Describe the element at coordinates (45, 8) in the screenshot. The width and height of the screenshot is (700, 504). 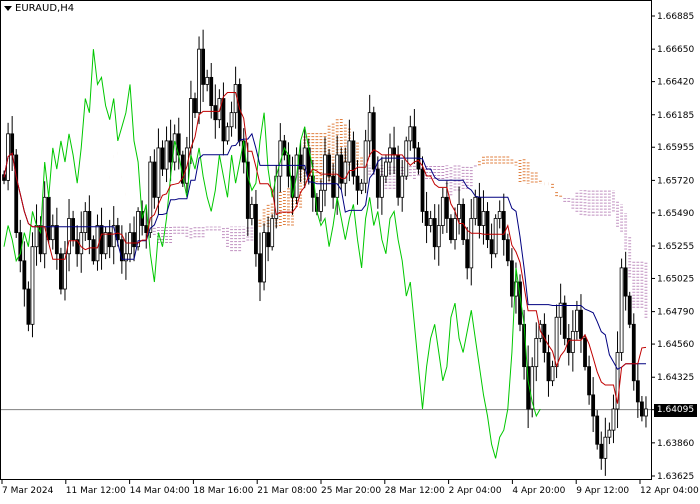
I see `symbol-text: EURAUD,H4` at that location.